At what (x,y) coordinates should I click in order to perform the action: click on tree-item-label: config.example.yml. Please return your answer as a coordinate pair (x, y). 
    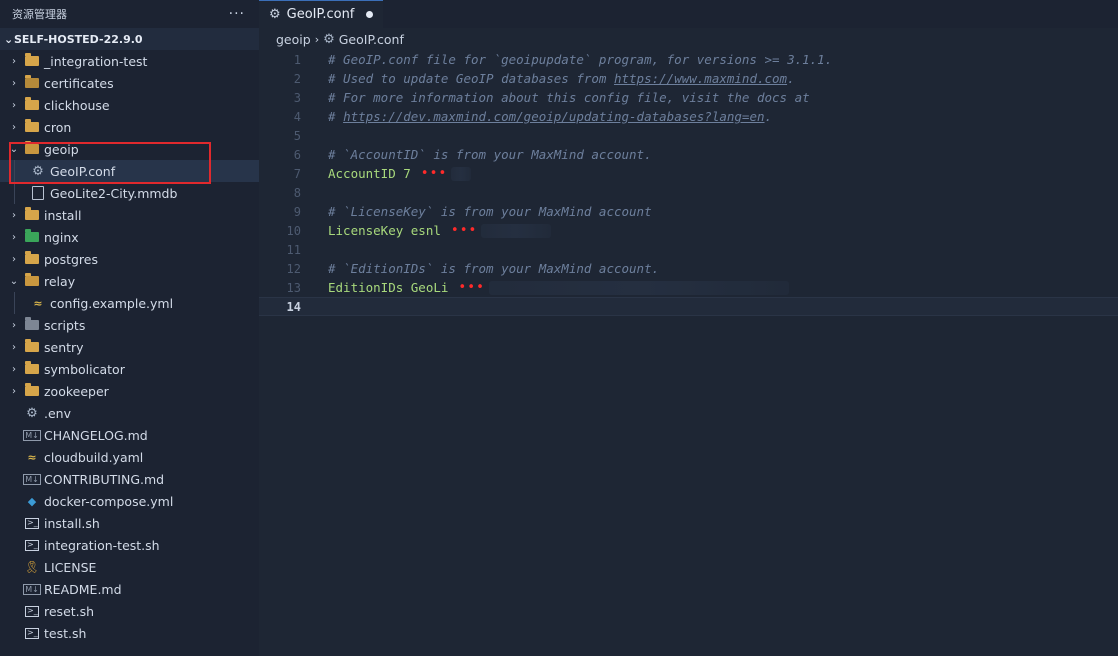
    Looking at the image, I should click on (112, 303).